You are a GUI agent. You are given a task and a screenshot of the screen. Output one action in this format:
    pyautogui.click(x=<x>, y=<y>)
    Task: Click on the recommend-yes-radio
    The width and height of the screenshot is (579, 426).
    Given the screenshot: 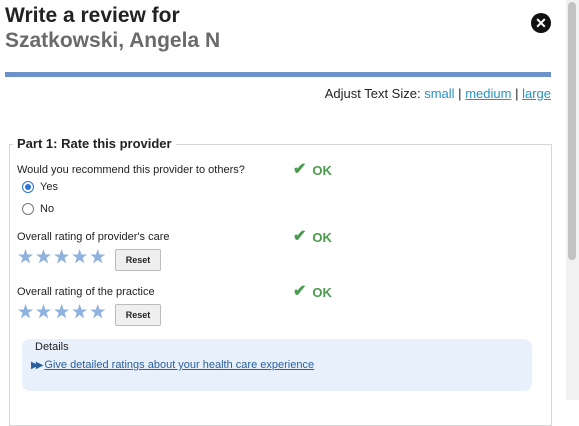 What is the action you would take?
    pyautogui.click(x=28, y=187)
    